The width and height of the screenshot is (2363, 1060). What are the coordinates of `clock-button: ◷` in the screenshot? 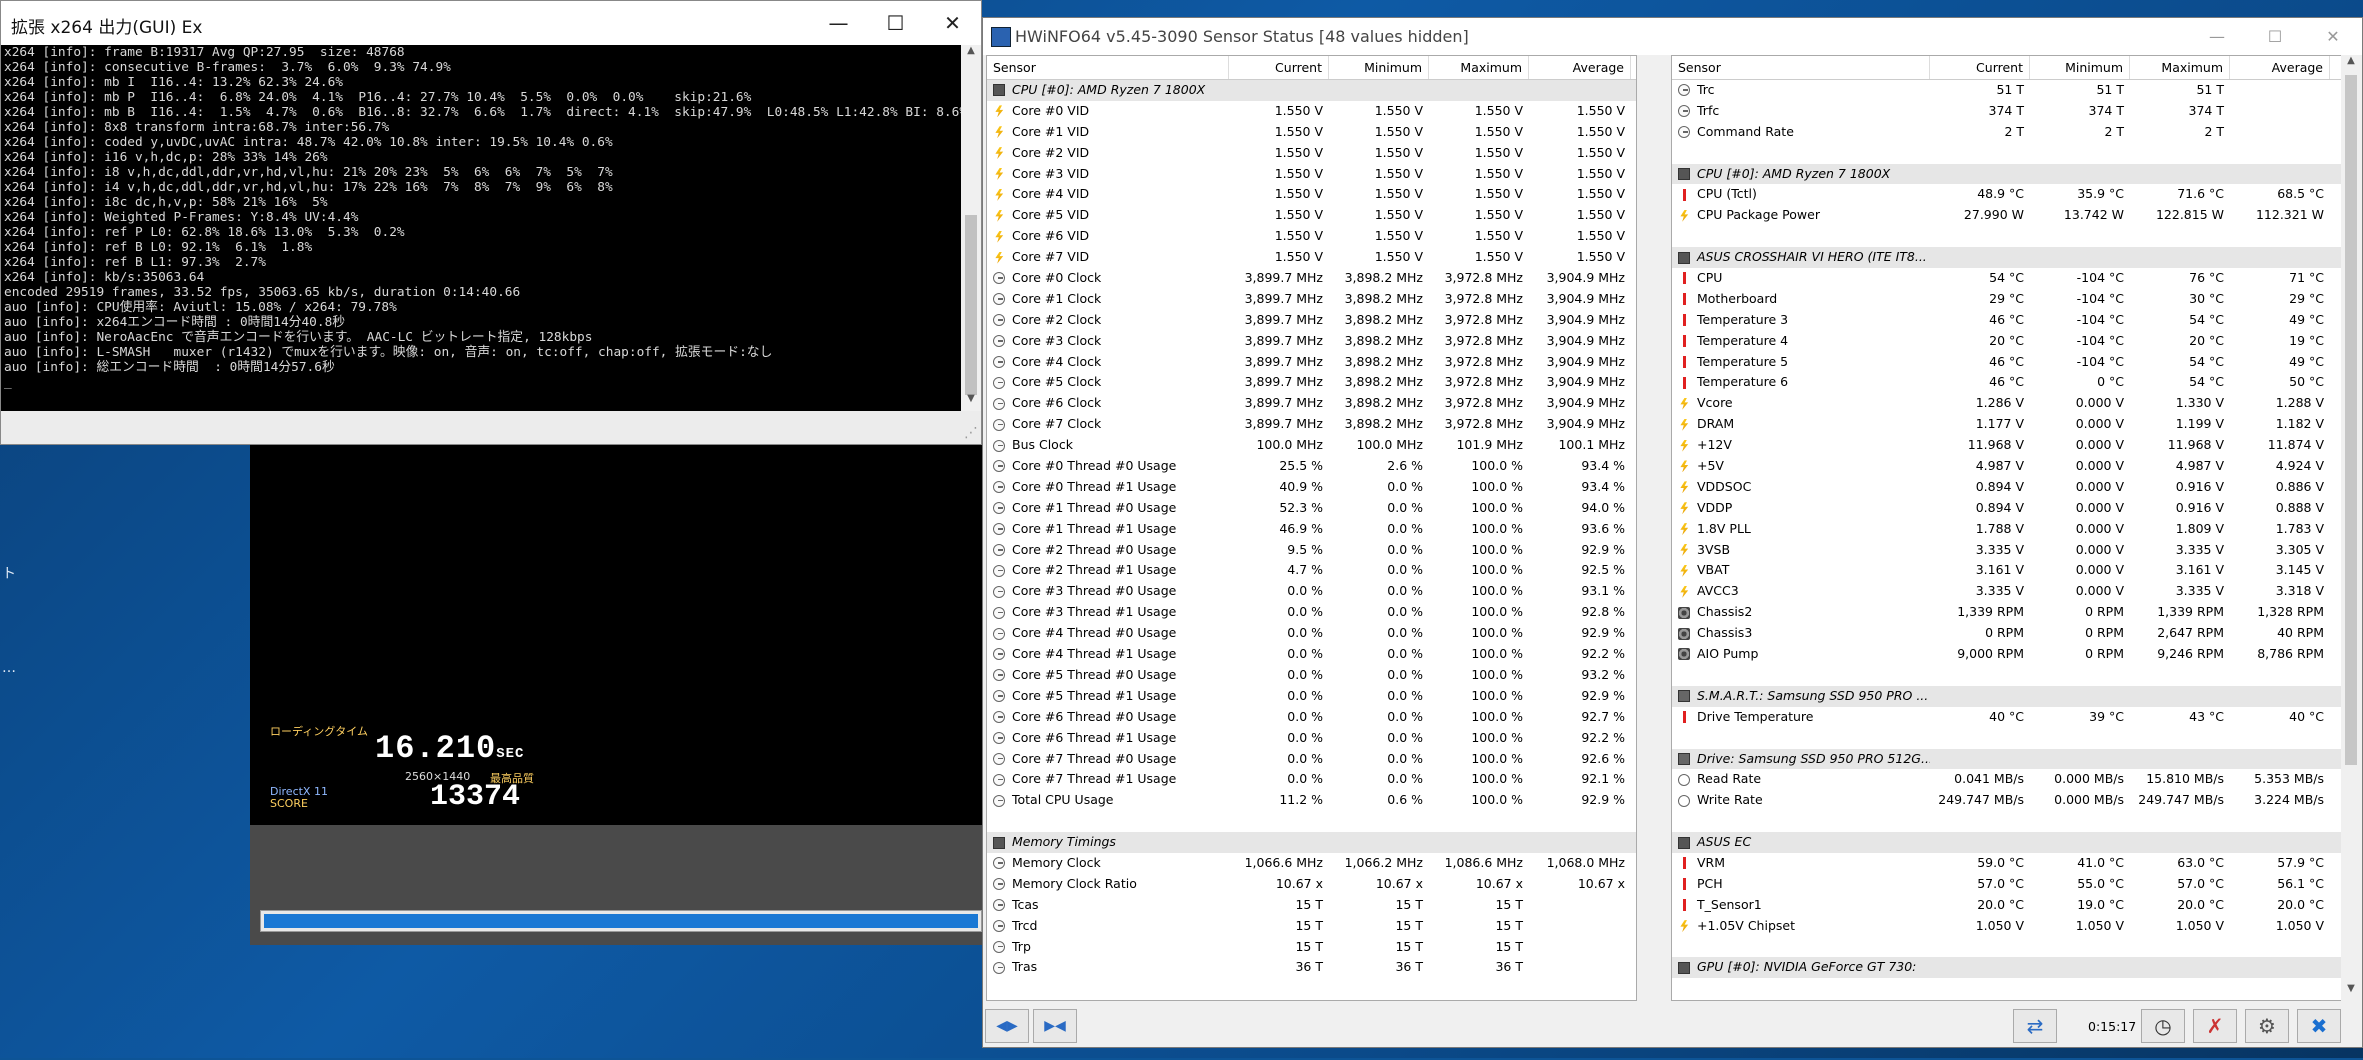 It's located at (2163, 1026).